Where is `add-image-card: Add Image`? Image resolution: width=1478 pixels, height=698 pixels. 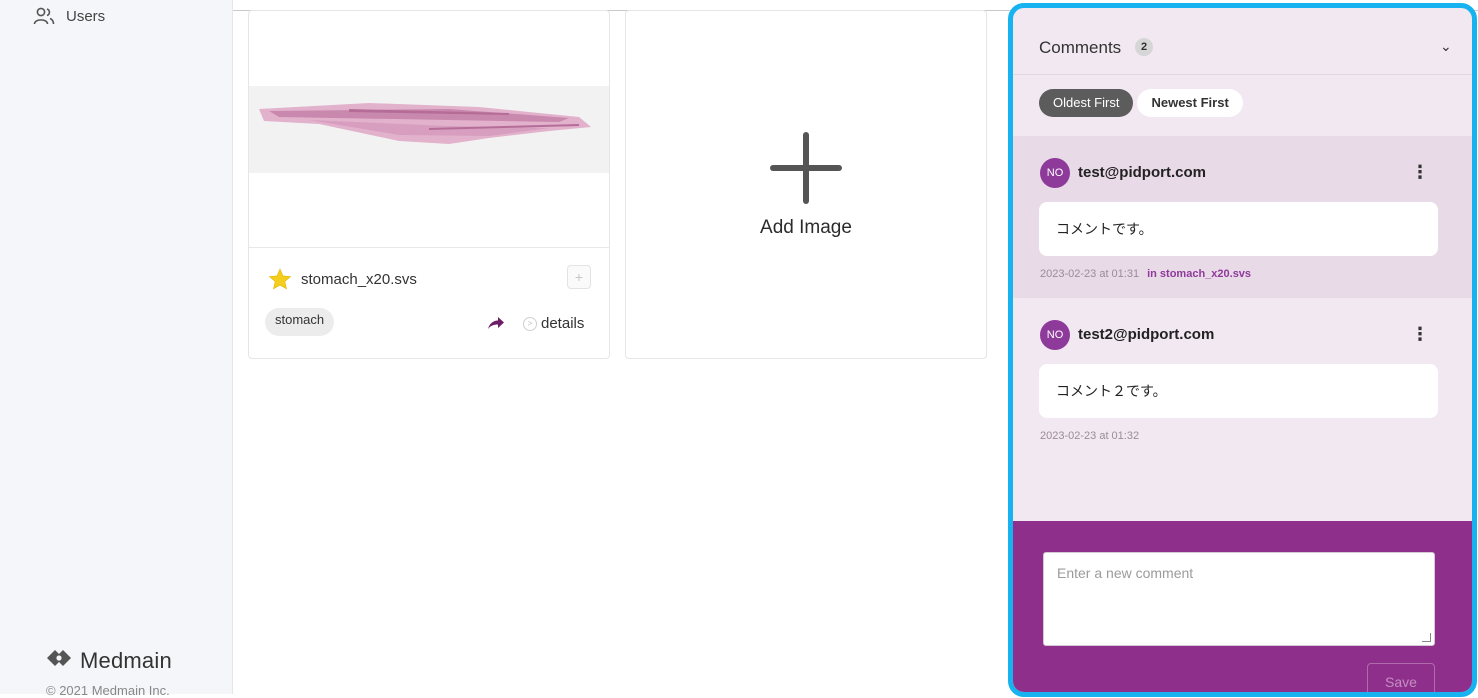
add-image-card: Add Image is located at coordinates (806, 184).